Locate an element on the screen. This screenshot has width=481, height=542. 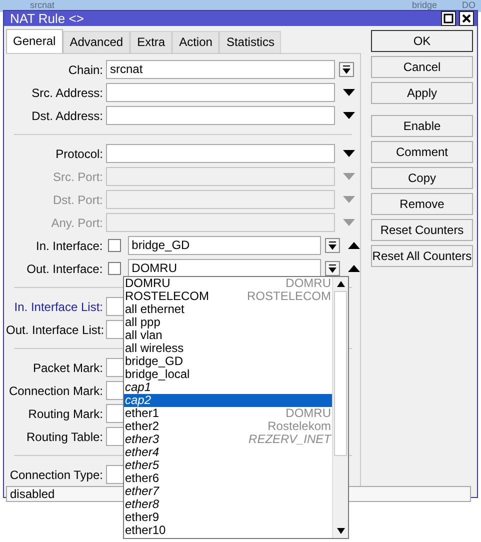
list-item: cap1 is located at coordinates (228, 387).